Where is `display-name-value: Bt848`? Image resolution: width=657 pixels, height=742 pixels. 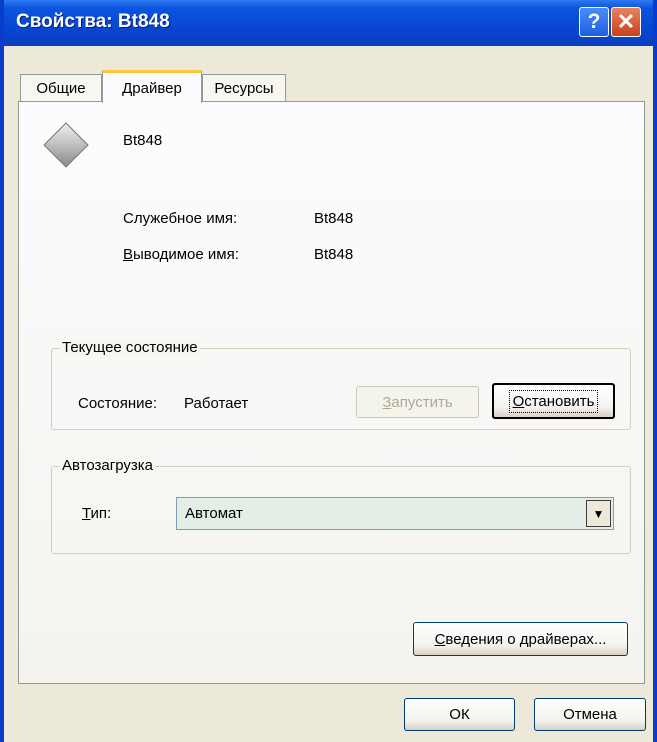 display-name-value: Bt848 is located at coordinates (334, 254).